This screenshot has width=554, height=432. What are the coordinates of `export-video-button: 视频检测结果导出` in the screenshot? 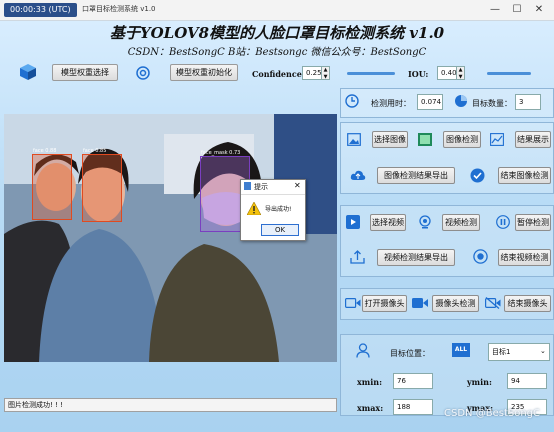 It's located at (416, 257).